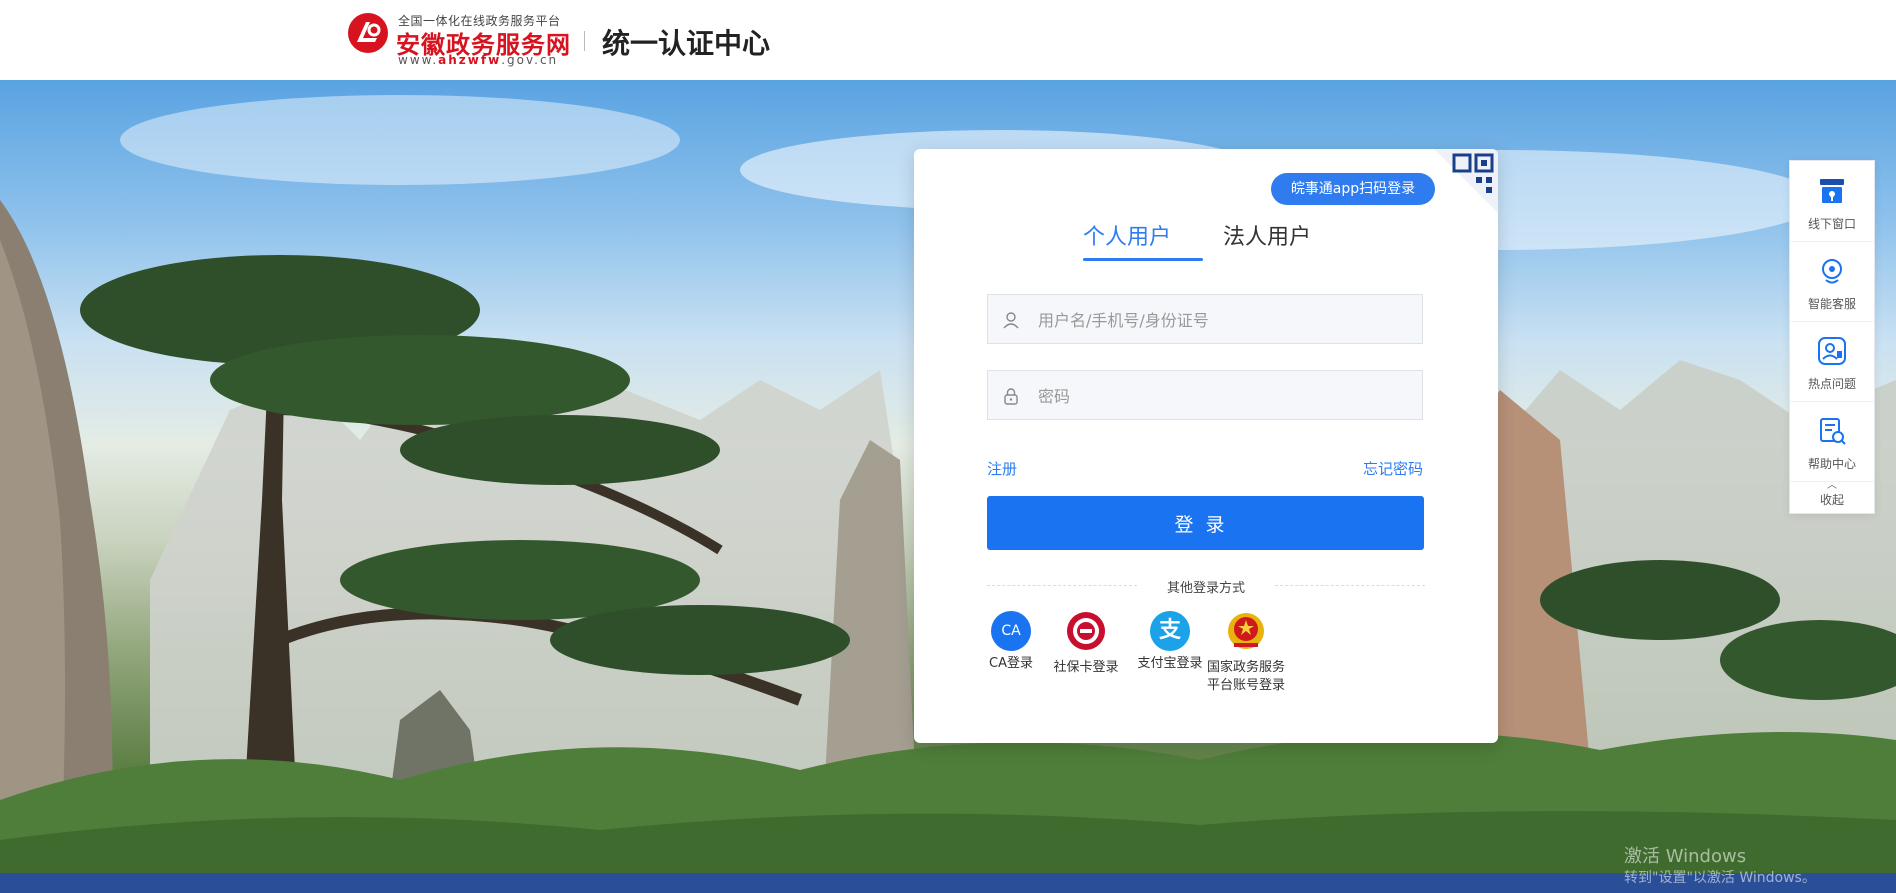  What do you see at coordinates (1127, 240) in the screenshot?
I see `tab-personal-user: 个人用户` at bounding box center [1127, 240].